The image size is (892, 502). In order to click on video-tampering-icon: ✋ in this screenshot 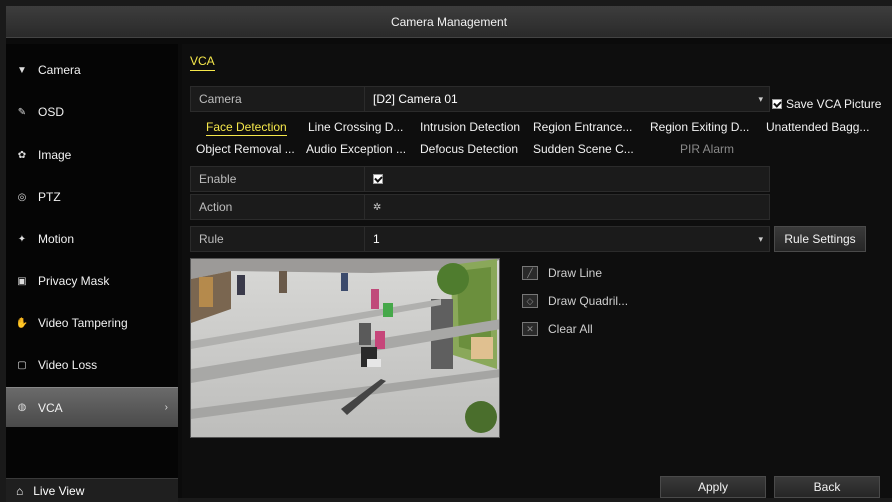, I will do `click(22, 323)`.